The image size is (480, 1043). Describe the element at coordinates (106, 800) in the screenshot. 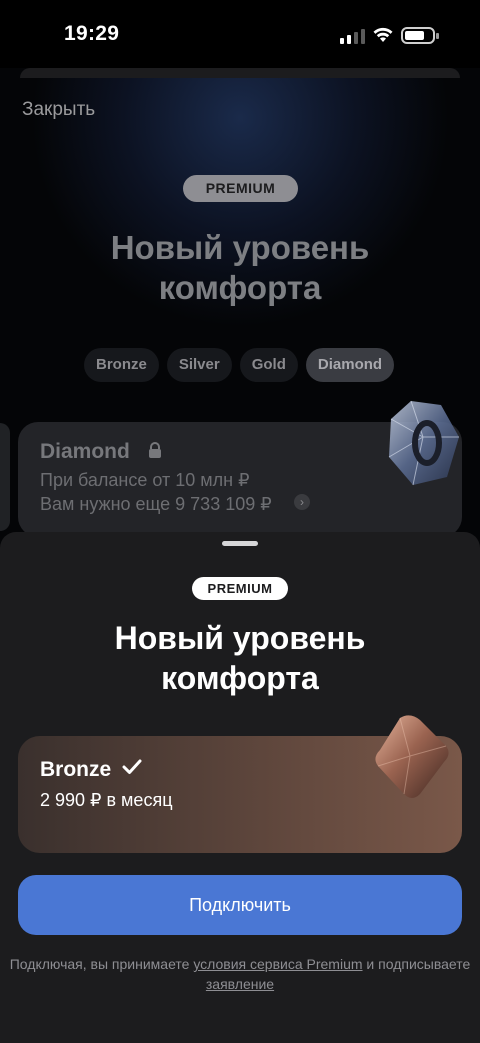

I see `plan-price: 2 990 ₽ в месяц` at that location.